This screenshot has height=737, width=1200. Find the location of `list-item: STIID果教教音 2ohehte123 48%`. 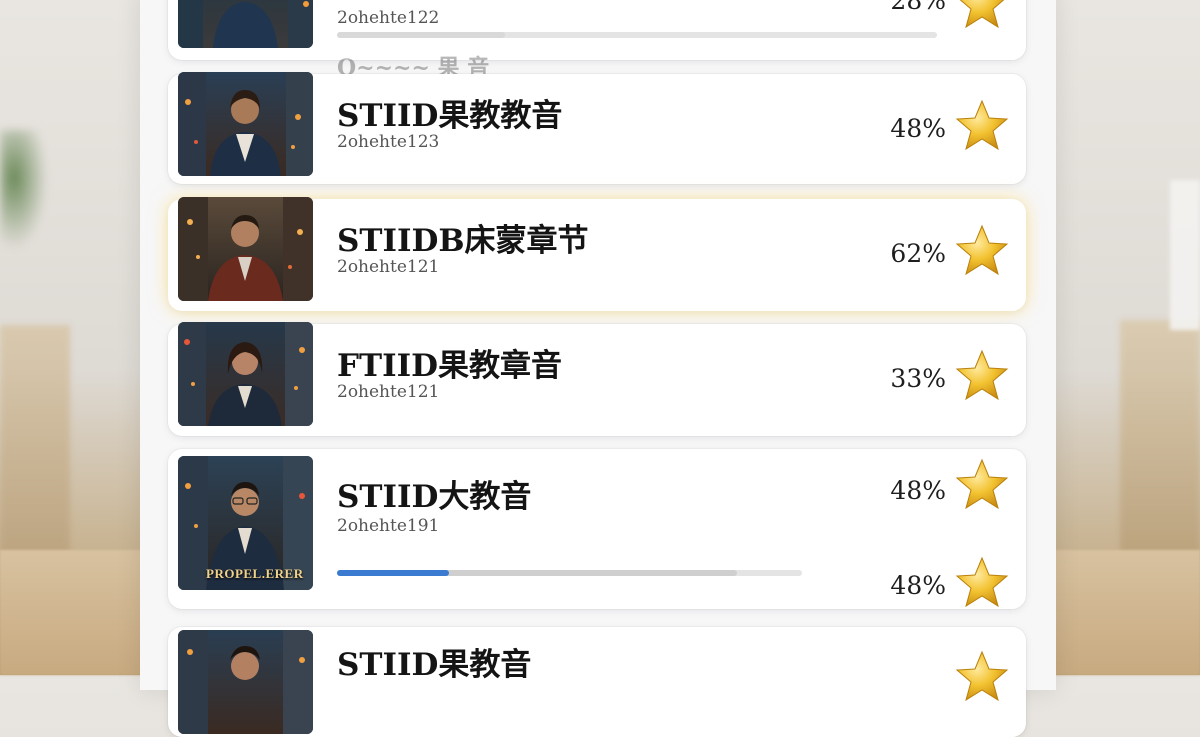

list-item: STIID果教教音 2ohehte123 48% is located at coordinates (597, 128).